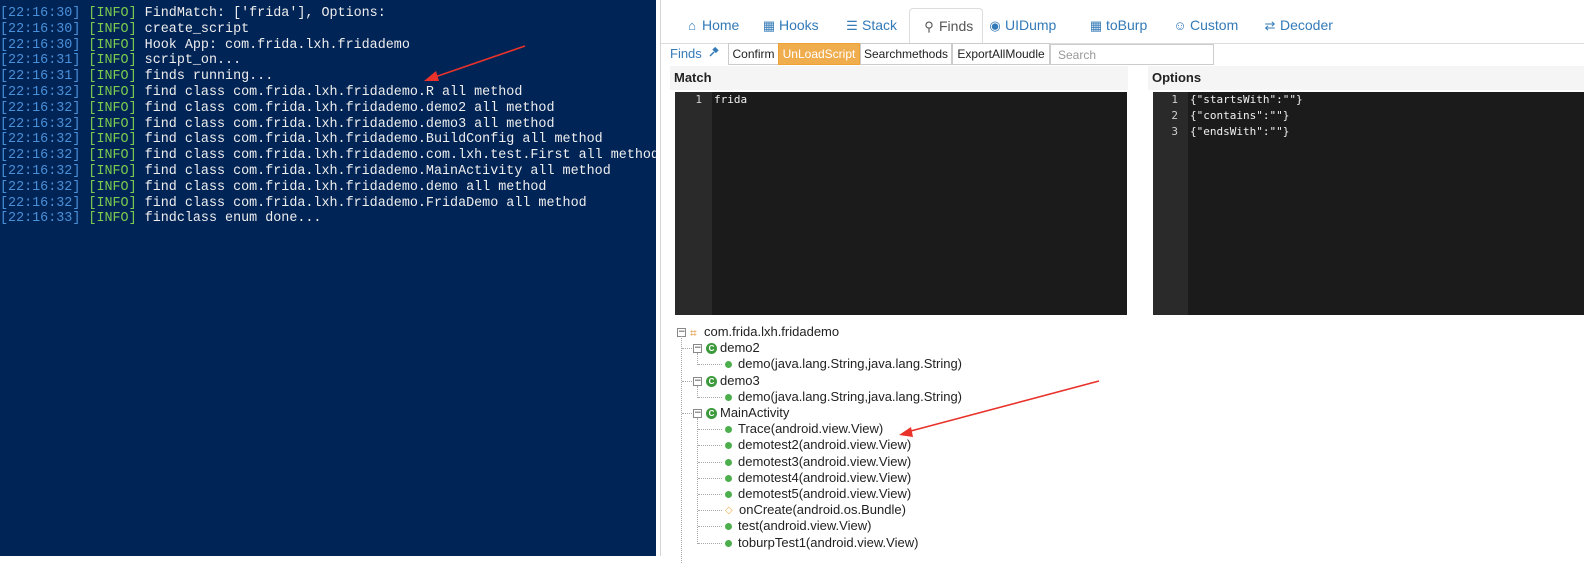  Describe the element at coordinates (1127, 25) in the screenshot. I see `tab-label: toBurp` at that location.